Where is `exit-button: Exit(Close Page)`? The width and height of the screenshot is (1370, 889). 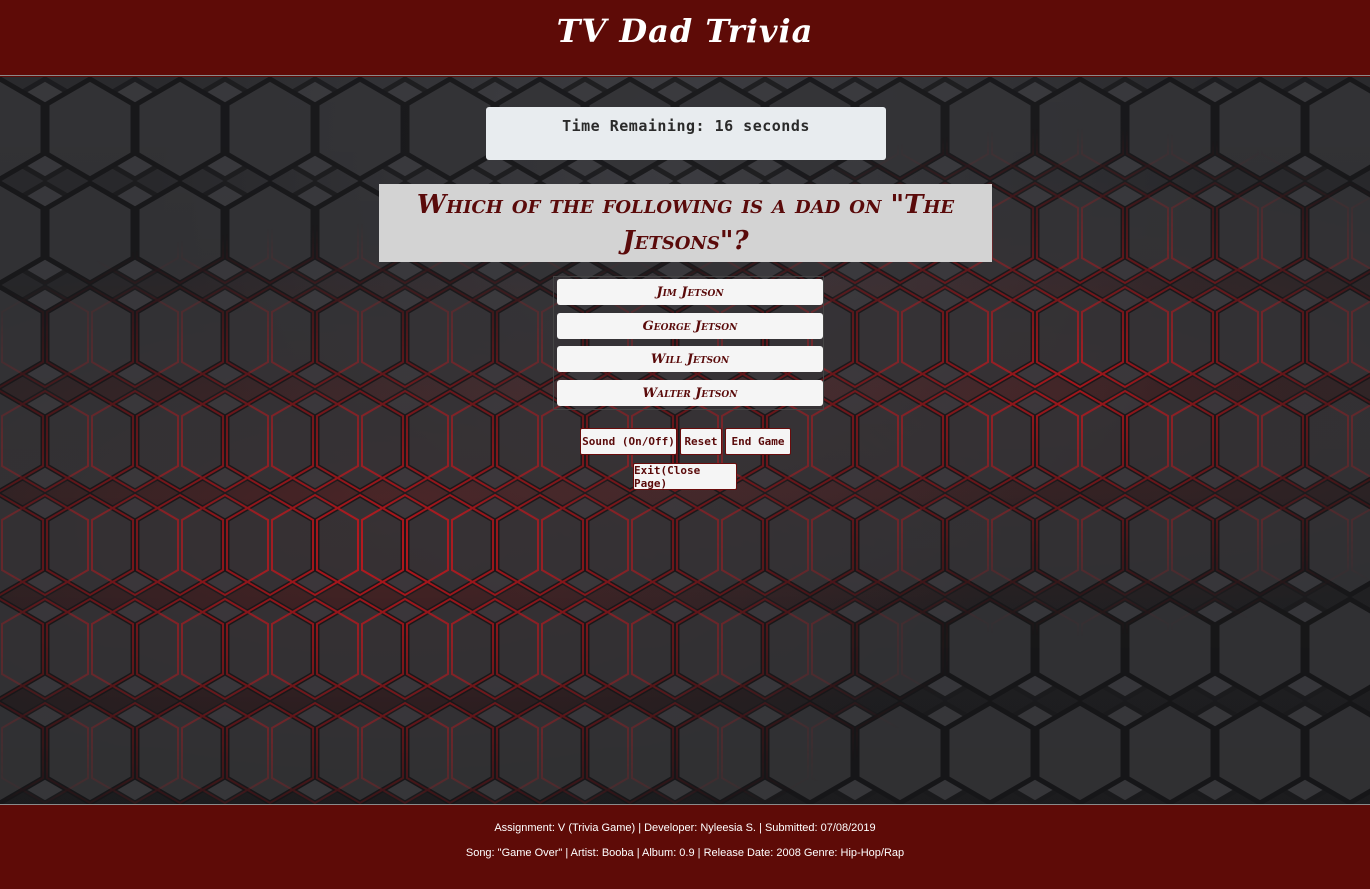 exit-button: Exit(Close Page) is located at coordinates (685, 476).